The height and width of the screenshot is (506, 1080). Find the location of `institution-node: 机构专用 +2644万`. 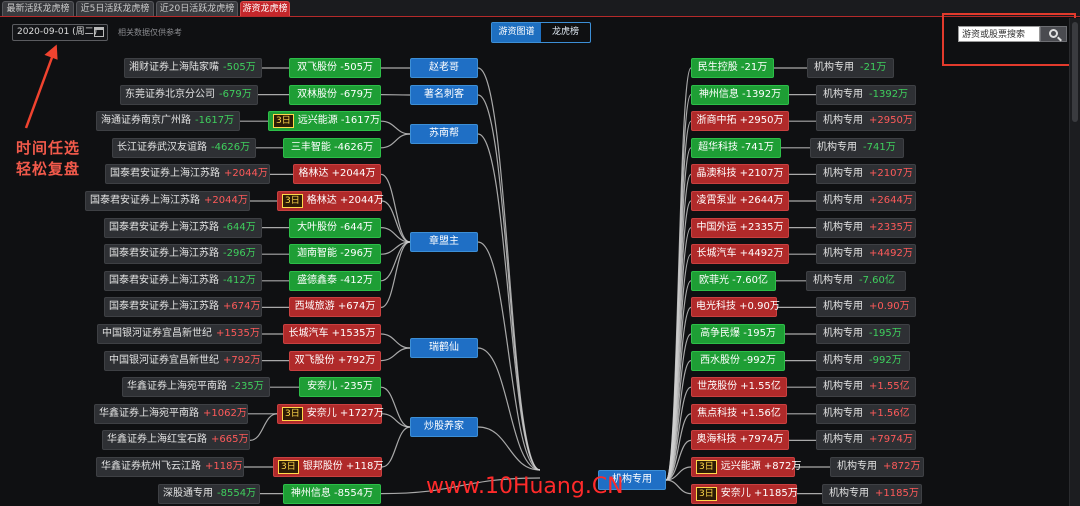

institution-node: 机构专用 +2644万 is located at coordinates (866, 201).